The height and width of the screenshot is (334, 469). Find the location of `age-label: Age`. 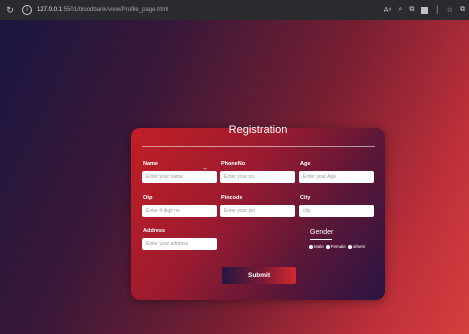

age-label: Age is located at coordinates (305, 164).